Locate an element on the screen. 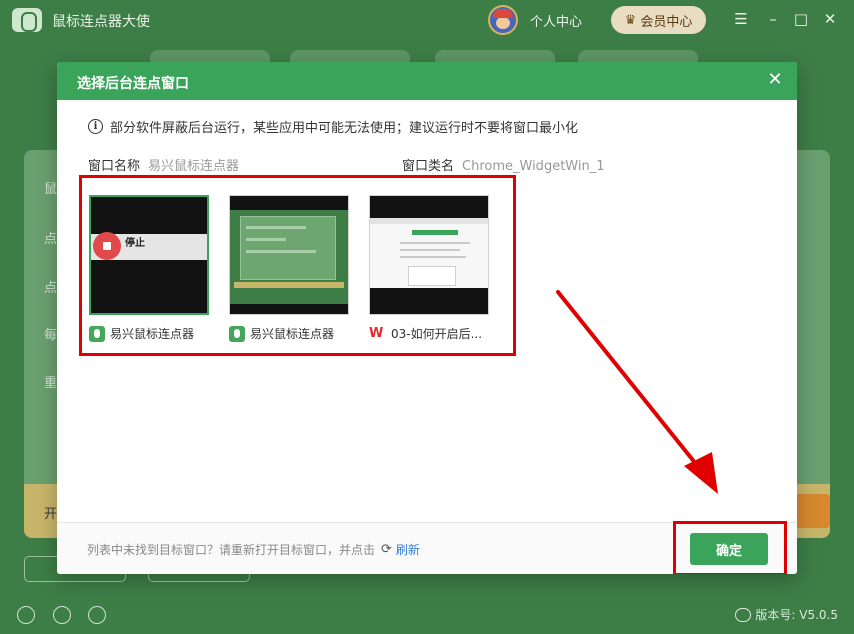  maximize-button: □ is located at coordinates (801, 19).